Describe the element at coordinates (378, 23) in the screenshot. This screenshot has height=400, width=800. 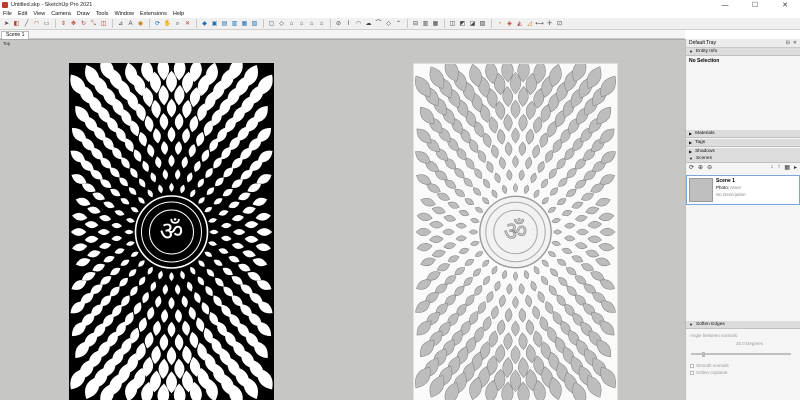
I see `sandbox-drape-icon: ⌒` at that location.